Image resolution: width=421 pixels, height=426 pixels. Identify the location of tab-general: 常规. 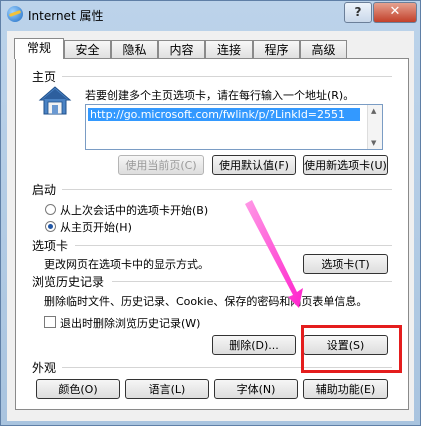
(39, 48).